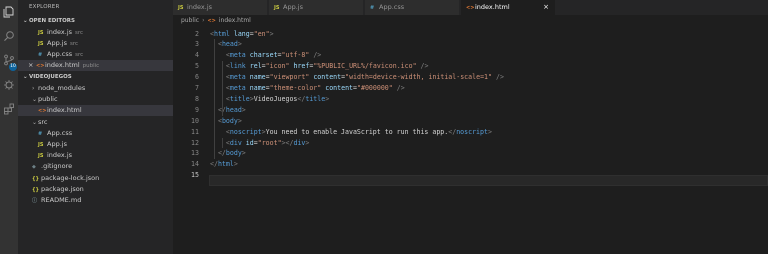  I want to click on tree-item: ⌄src, so click(95, 122).